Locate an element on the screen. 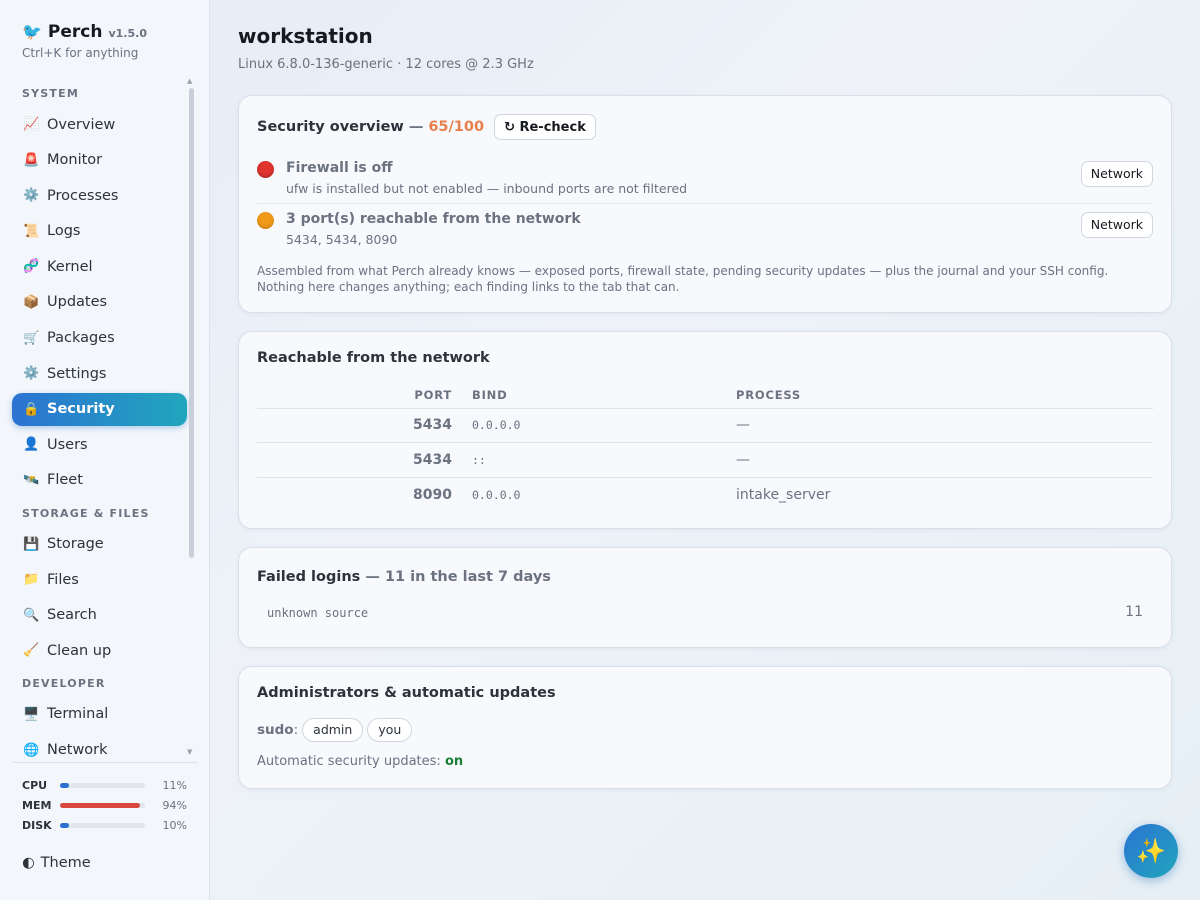 This screenshot has width=1200, height=900. meter-label: CPU is located at coordinates (35, 785).